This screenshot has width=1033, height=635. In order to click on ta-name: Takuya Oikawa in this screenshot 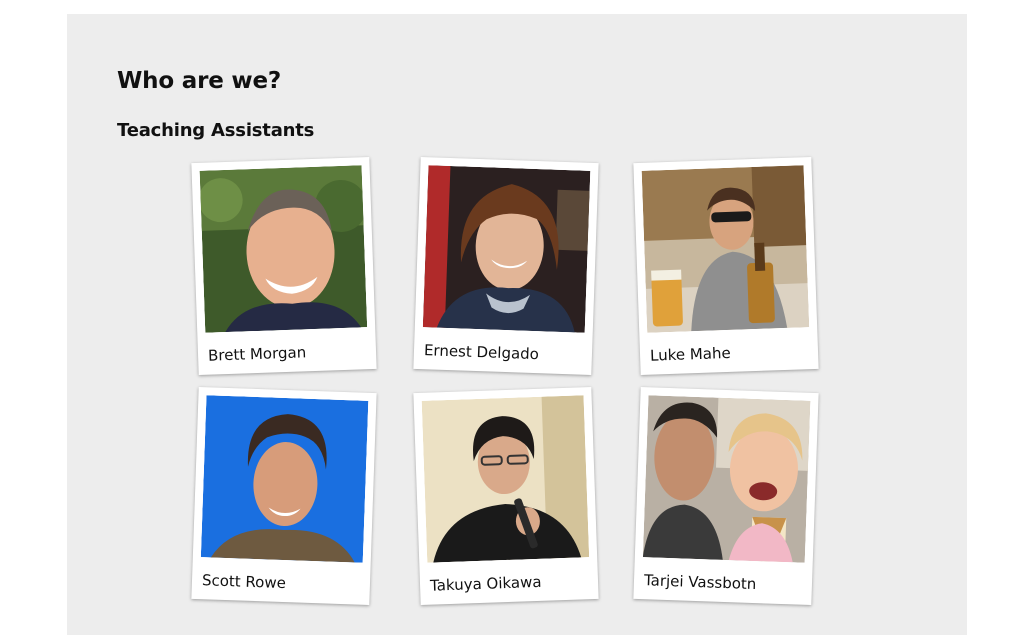, I will do `click(485, 583)`.